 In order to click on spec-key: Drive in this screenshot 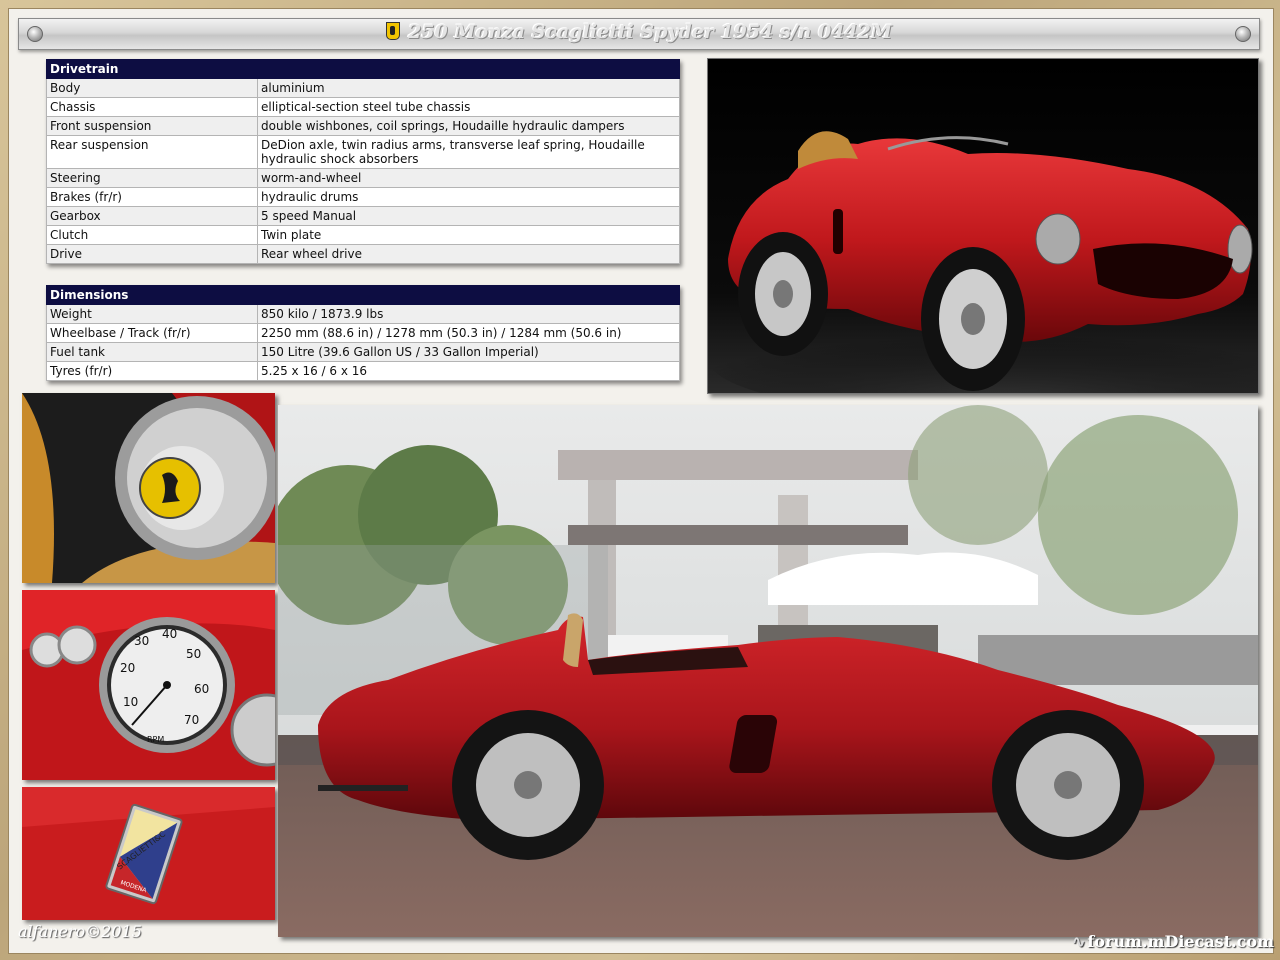, I will do `click(152, 254)`.